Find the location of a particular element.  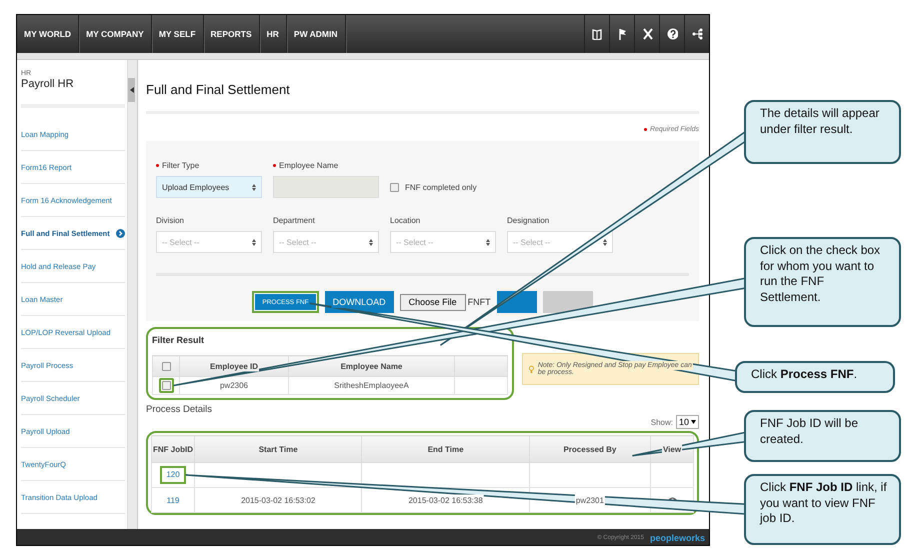

callout: Click FNF Job ID link, if you want to view FNF job ID. is located at coordinates (822, 509).